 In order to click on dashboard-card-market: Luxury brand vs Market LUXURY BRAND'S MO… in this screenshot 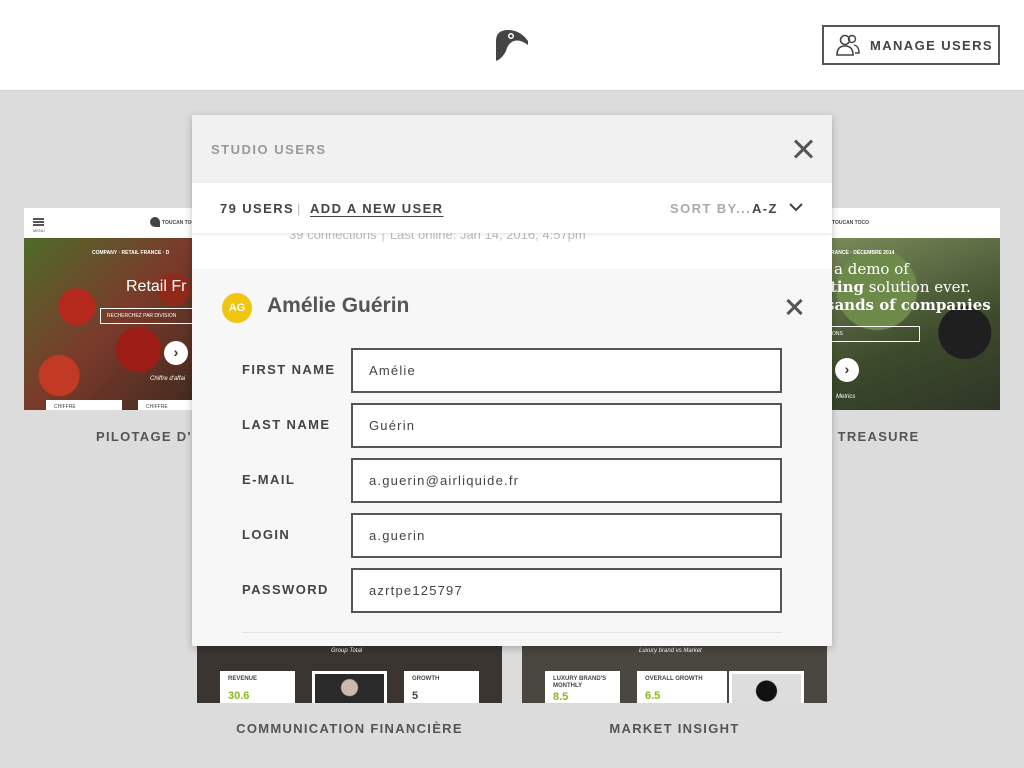, I will do `click(674, 674)`.